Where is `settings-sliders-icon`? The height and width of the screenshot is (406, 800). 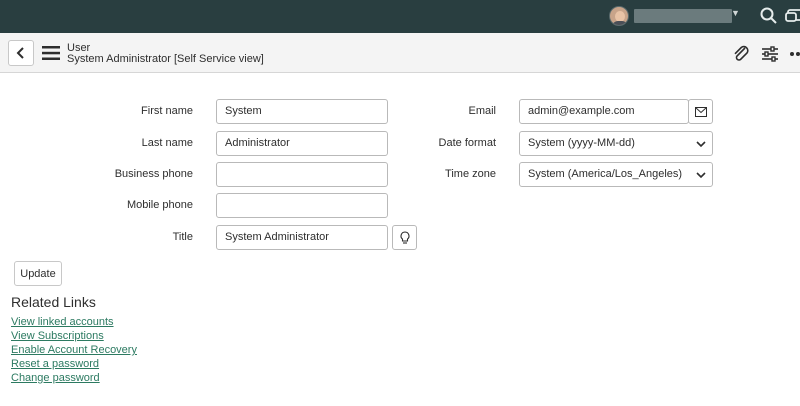 settings-sliders-icon is located at coordinates (770, 54).